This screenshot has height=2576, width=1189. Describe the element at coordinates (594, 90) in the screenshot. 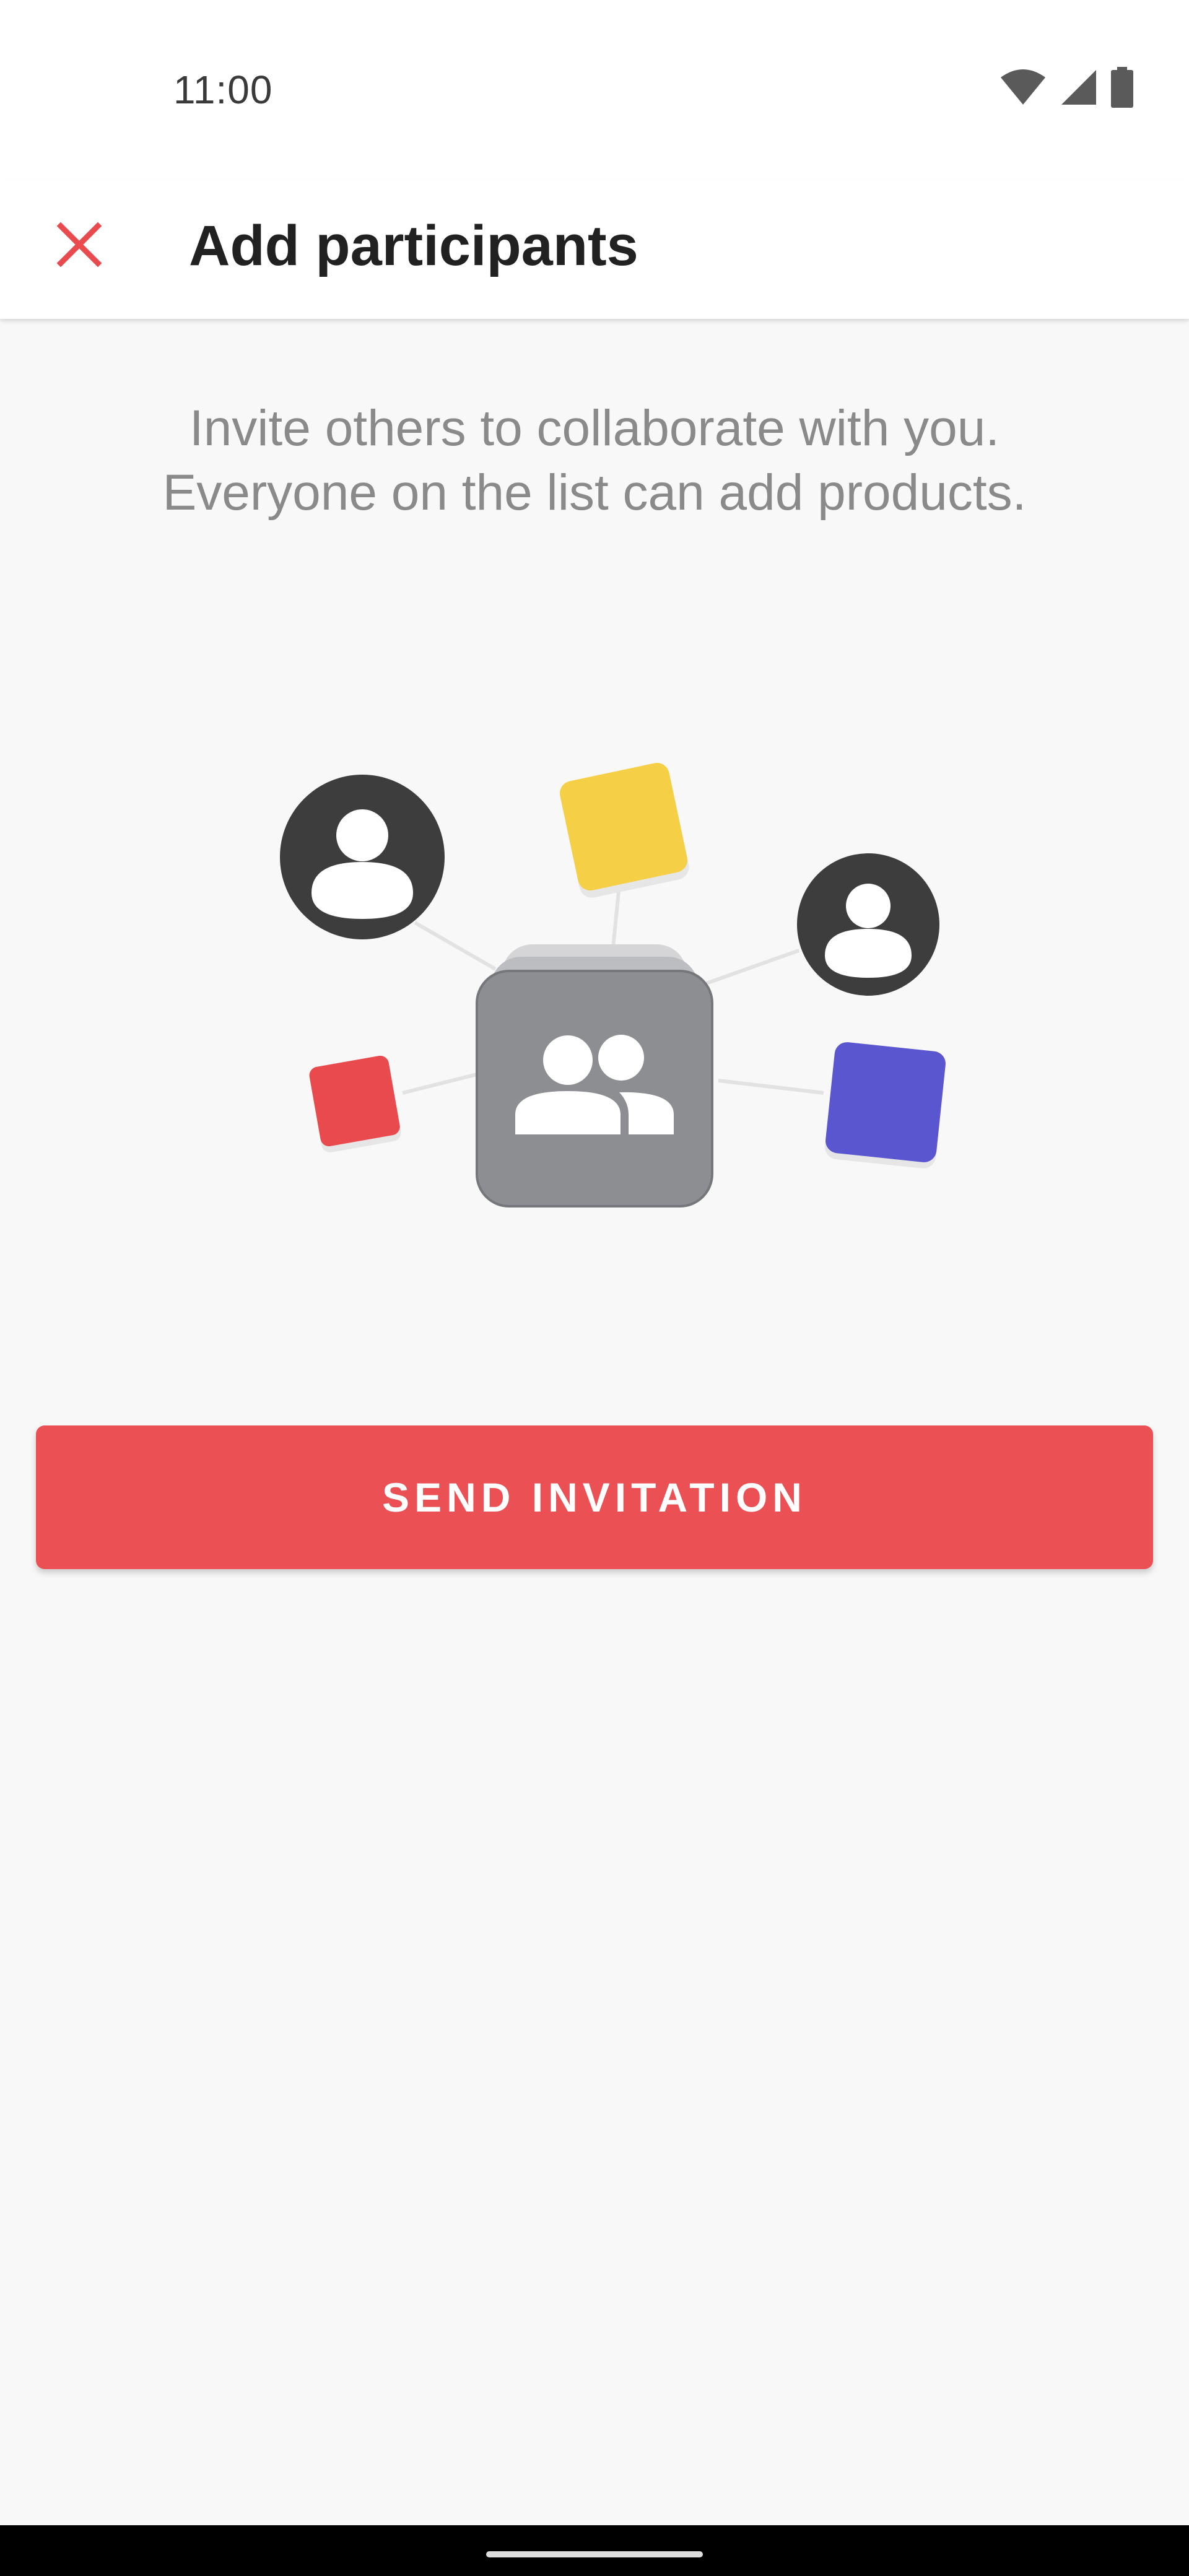

I see `status-bar: 11:00` at that location.